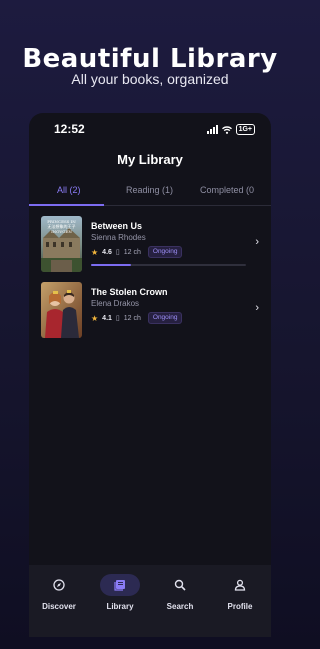  What do you see at coordinates (69, 129) in the screenshot?
I see `status-time: 12:52` at bounding box center [69, 129].